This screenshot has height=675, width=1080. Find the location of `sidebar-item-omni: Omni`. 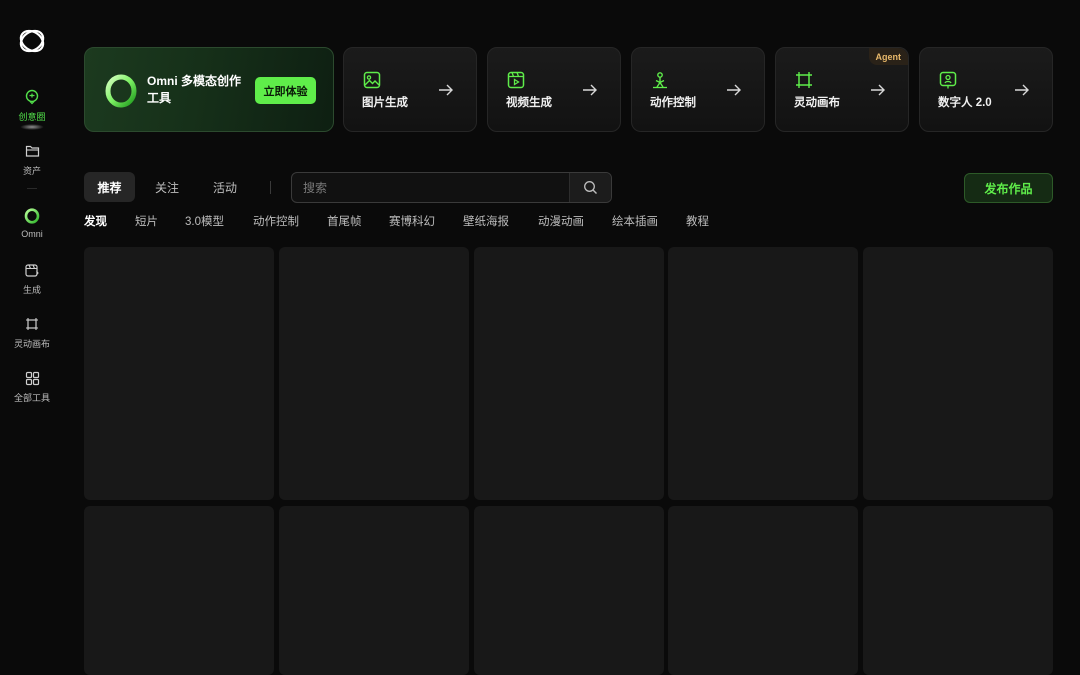

sidebar-item-omni: Omni is located at coordinates (32, 231).